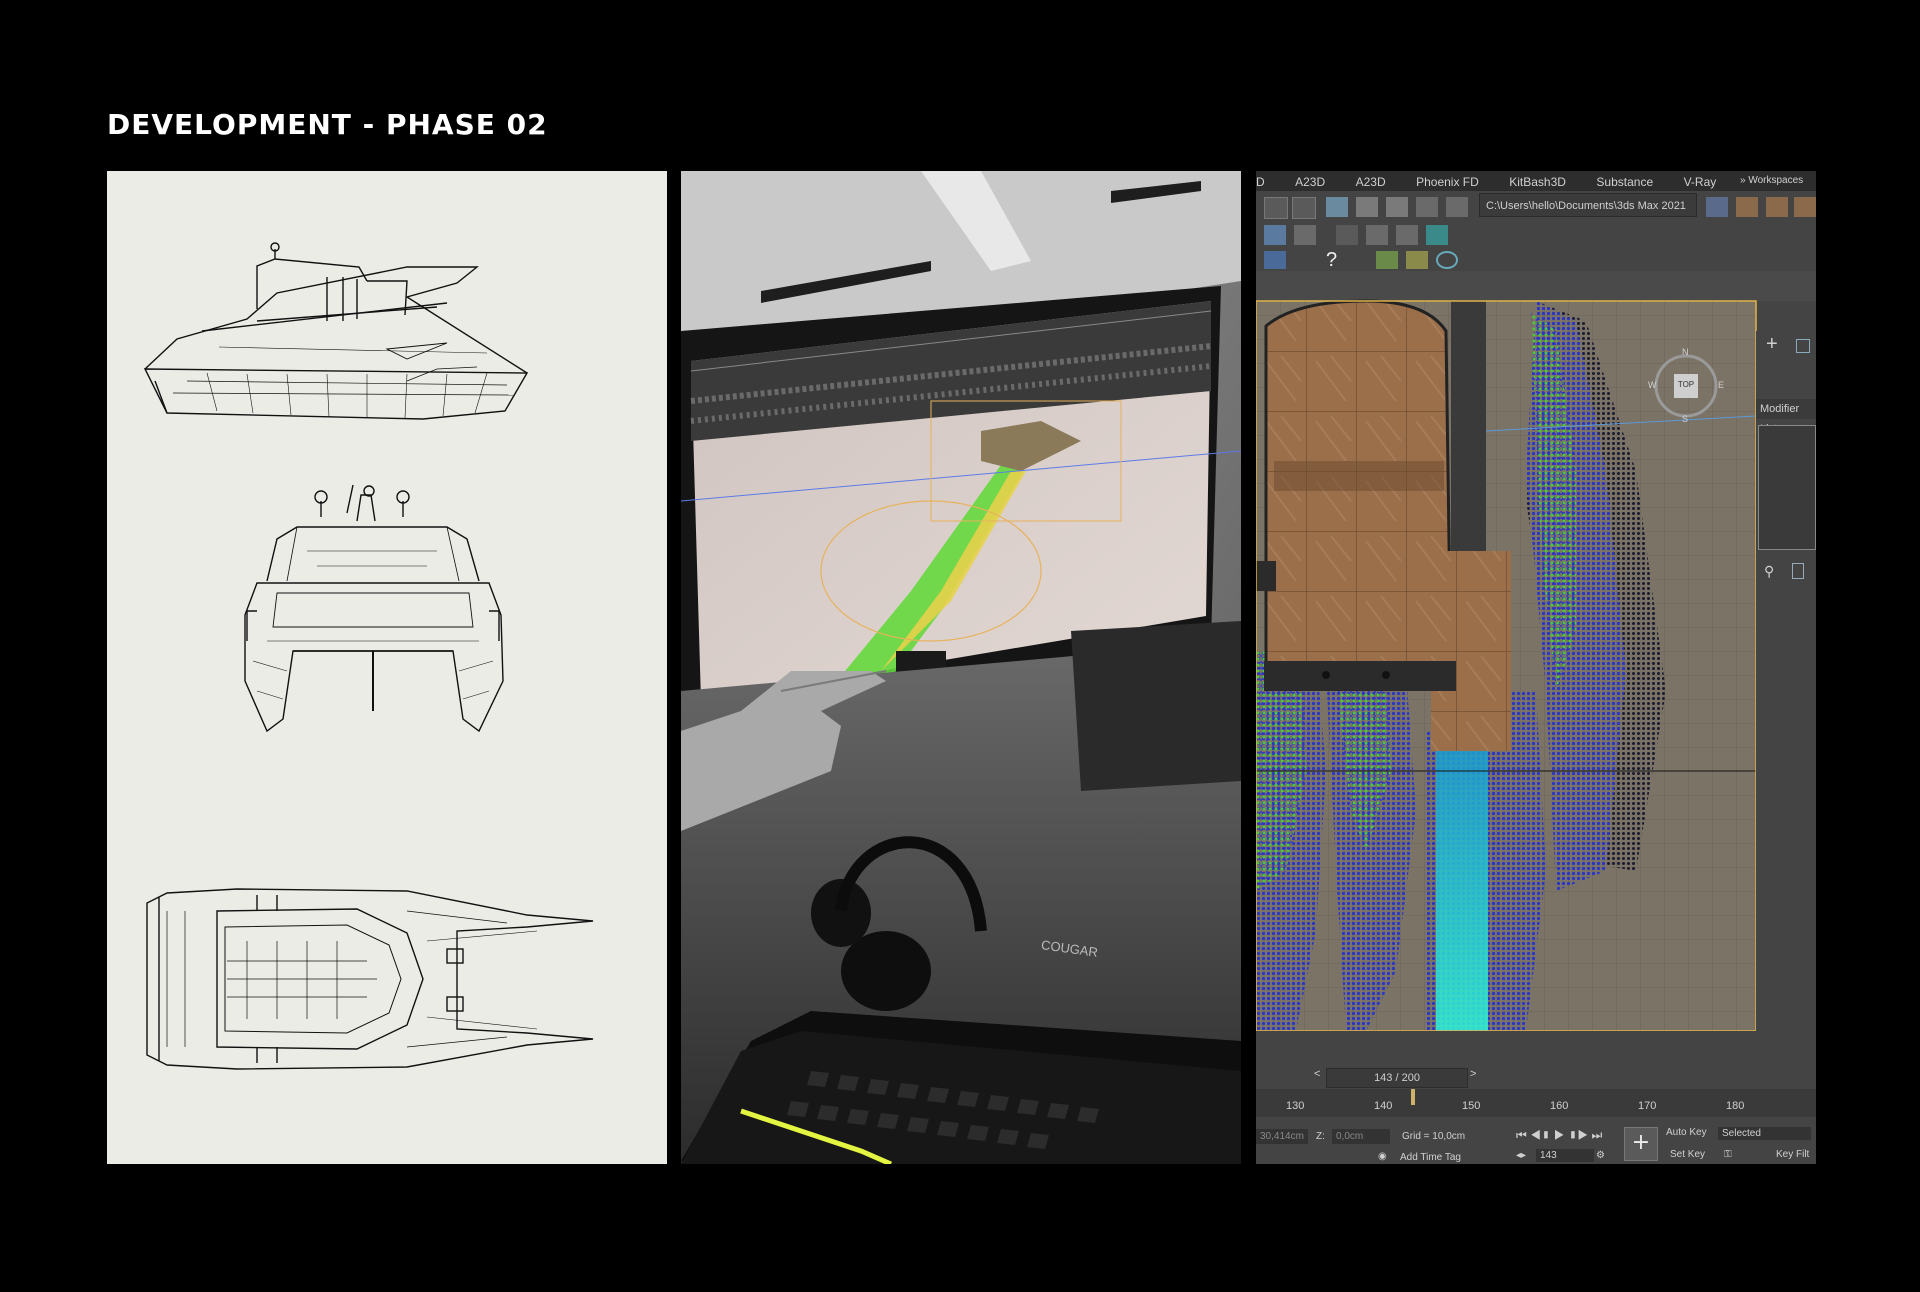 The width and height of the screenshot is (1920, 1292). Describe the element at coordinates (1295, 1106) in the screenshot. I see `timeline-tick: 130` at that location.